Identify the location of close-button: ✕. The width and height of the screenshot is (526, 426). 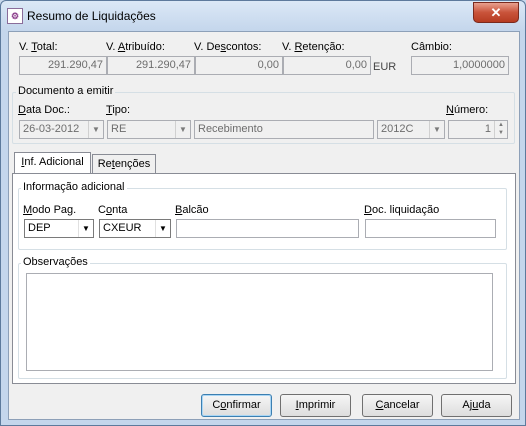
(496, 12).